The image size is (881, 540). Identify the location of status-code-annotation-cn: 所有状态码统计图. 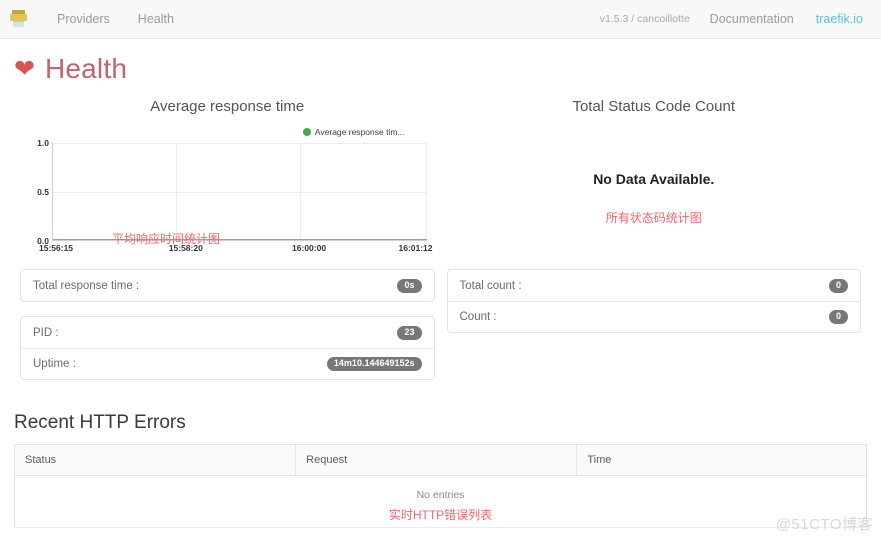
(653, 218).